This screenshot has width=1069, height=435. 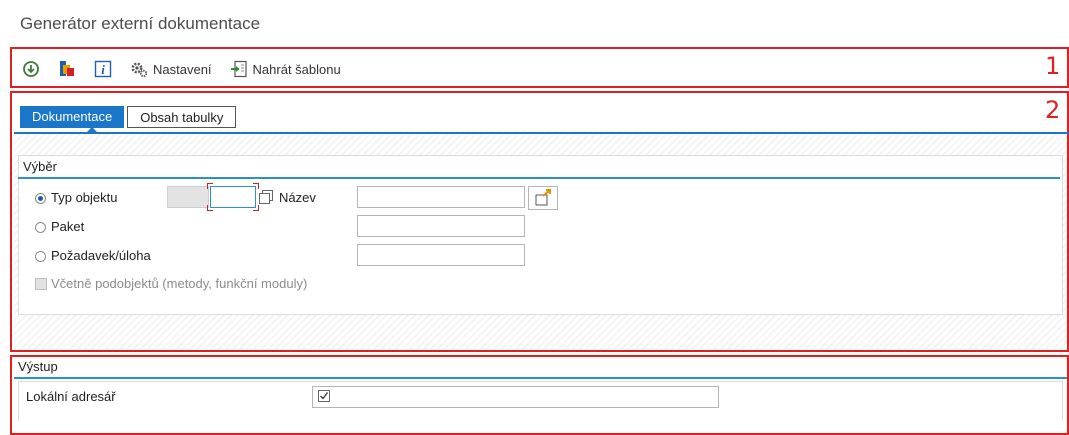 I want to click on object-type-readonly-field, so click(x=188, y=197).